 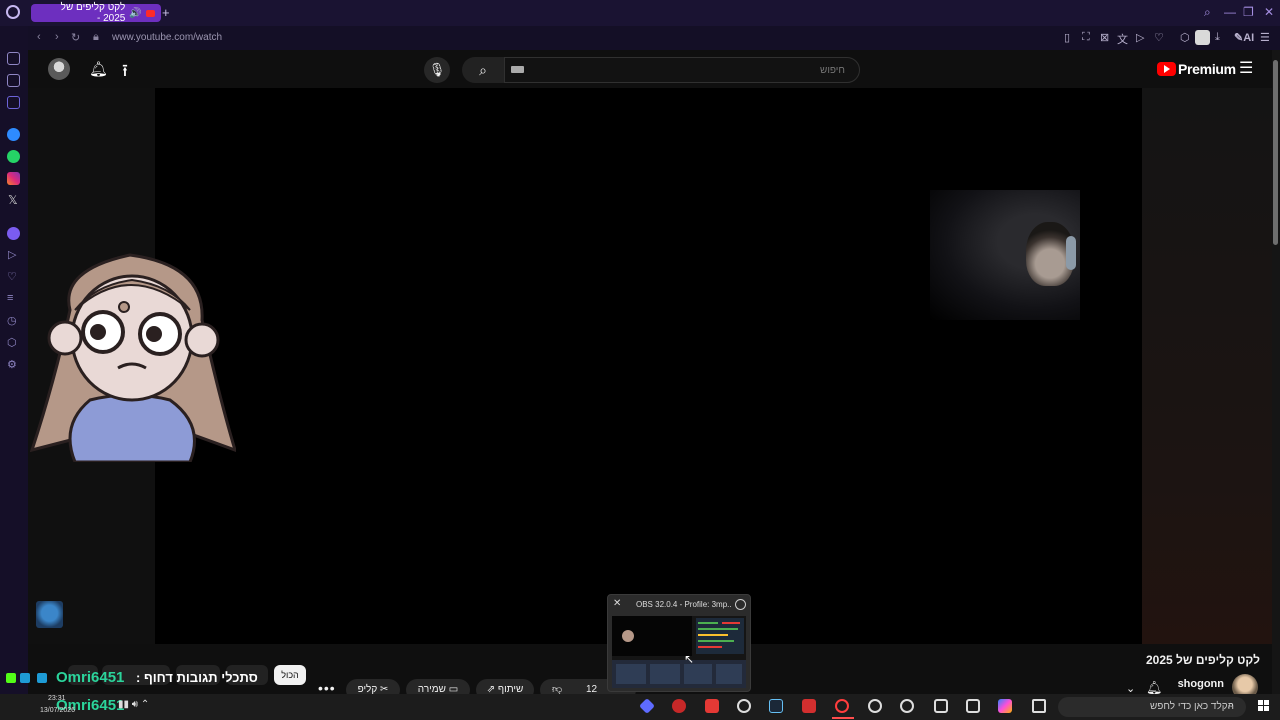 What do you see at coordinates (123, 704) in the screenshot?
I see `battery-icon: ▮▮` at bounding box center [123, 704].